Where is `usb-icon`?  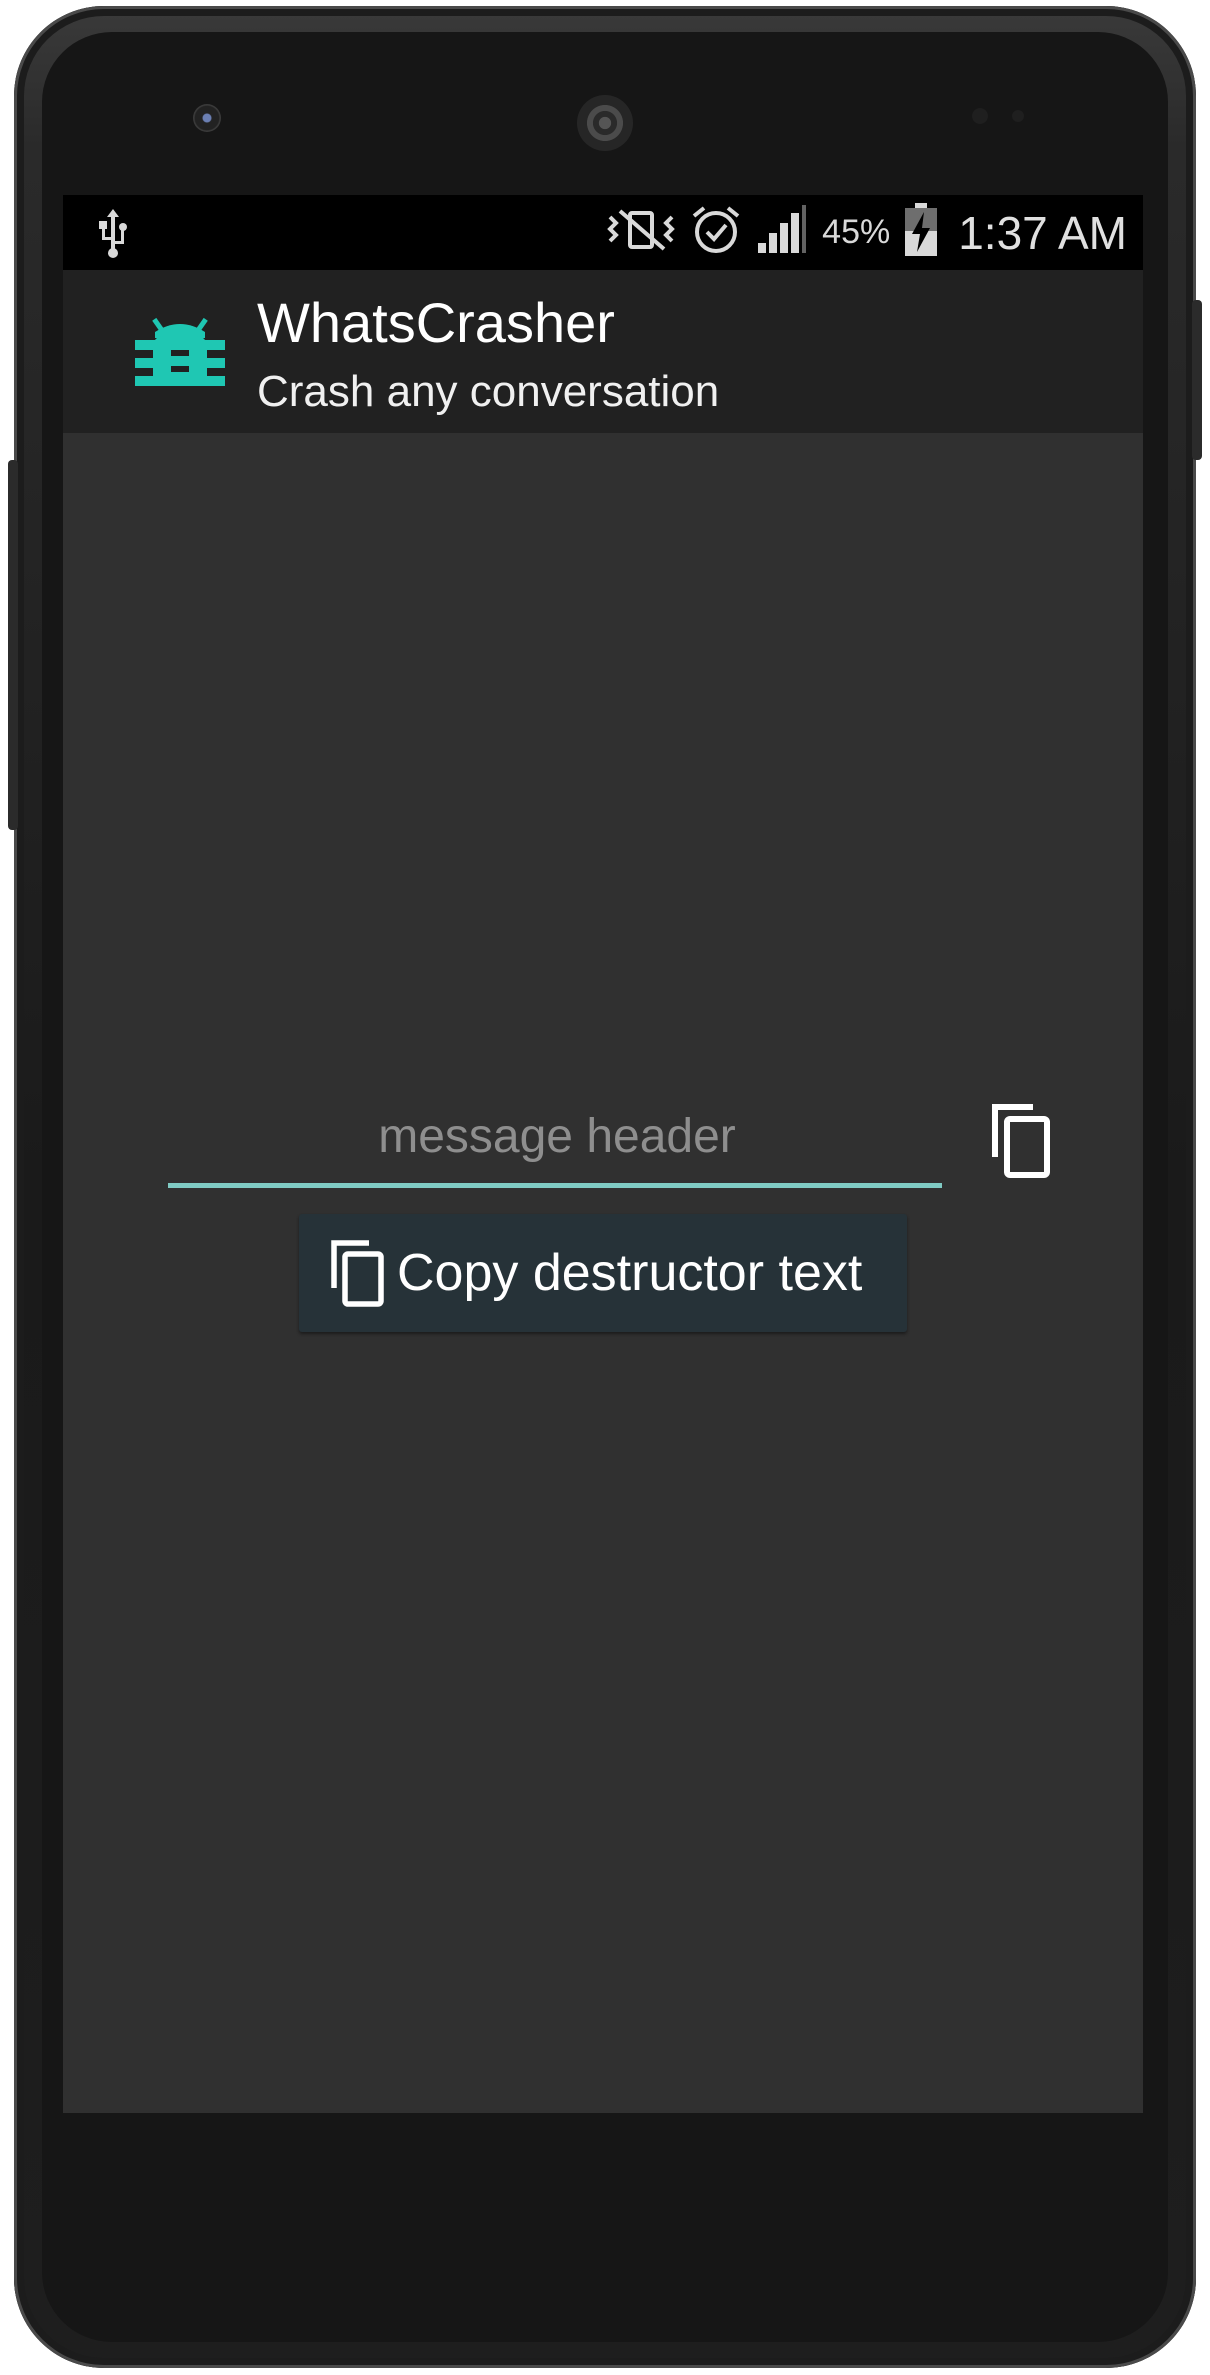 usb-icon is located at coordinates (113, 236).